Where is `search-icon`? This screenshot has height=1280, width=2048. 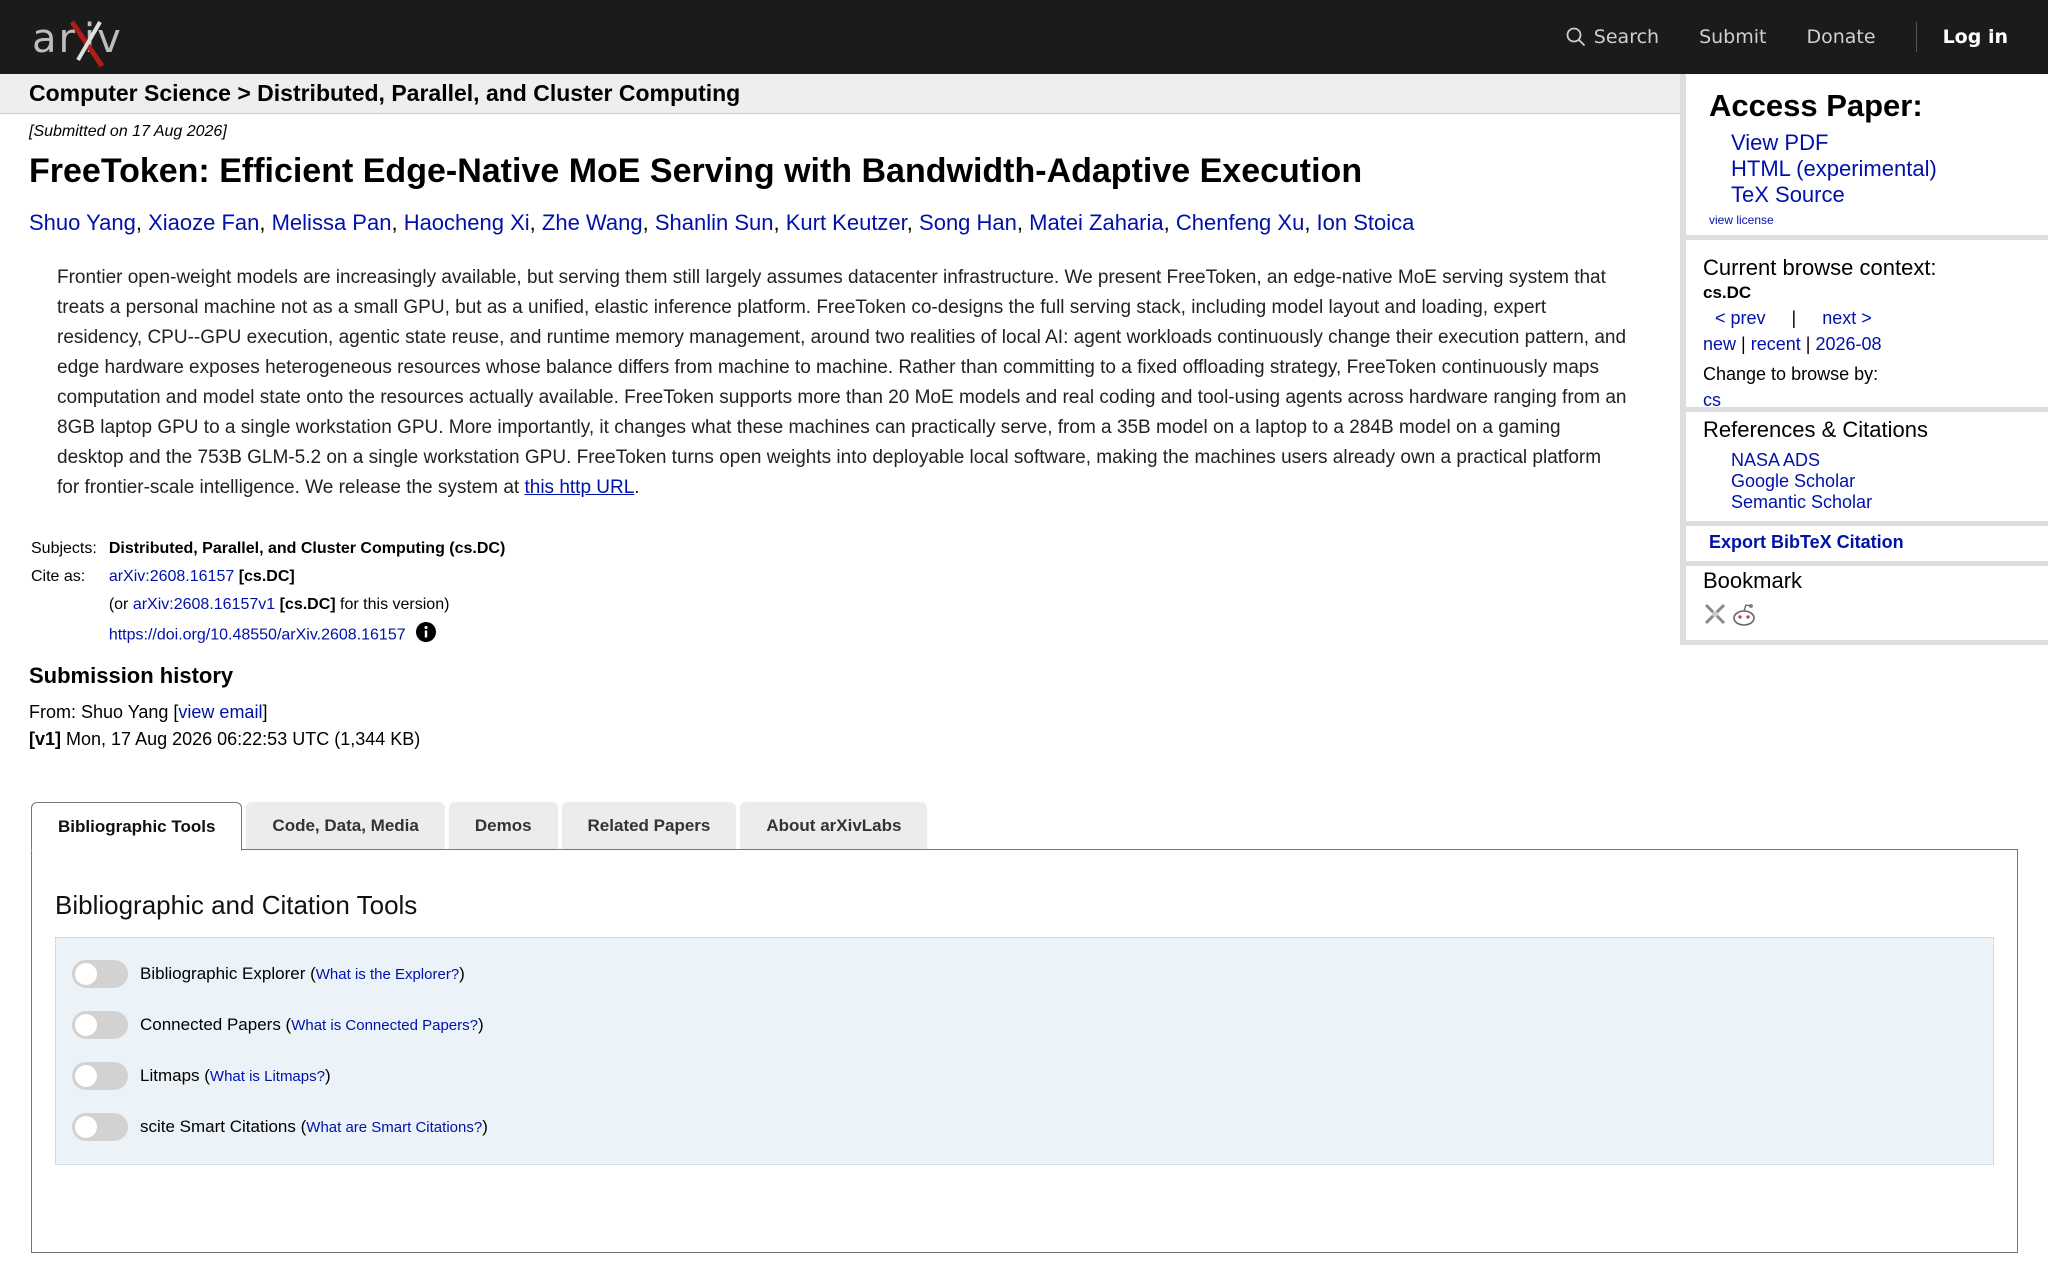 search-icon is located at coordinates (1575, 37).